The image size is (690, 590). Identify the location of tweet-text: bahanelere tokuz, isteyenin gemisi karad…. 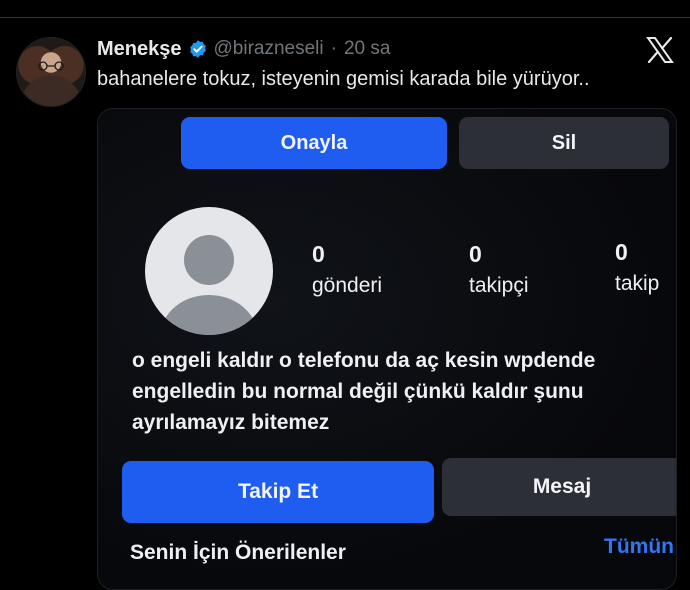
(343, 79).